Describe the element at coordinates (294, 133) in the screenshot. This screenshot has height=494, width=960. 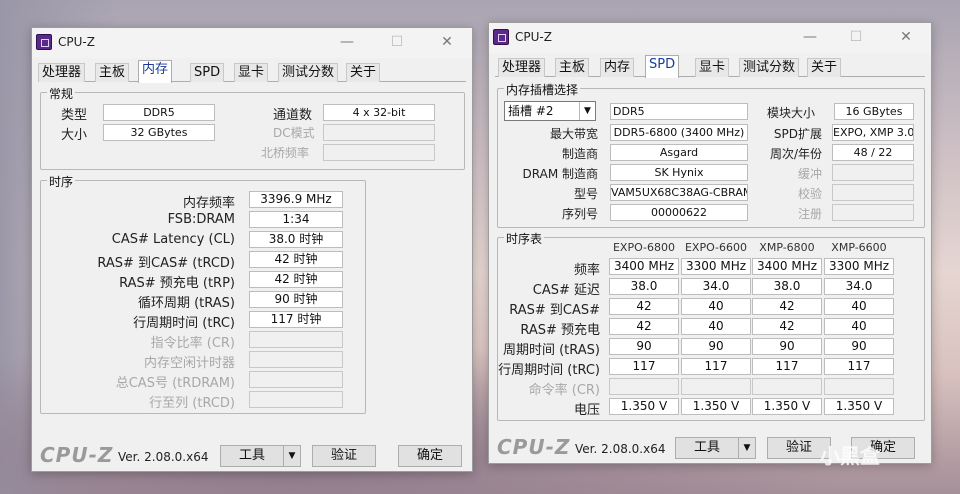
I see `dc-mode-label: DC模式` at that location.